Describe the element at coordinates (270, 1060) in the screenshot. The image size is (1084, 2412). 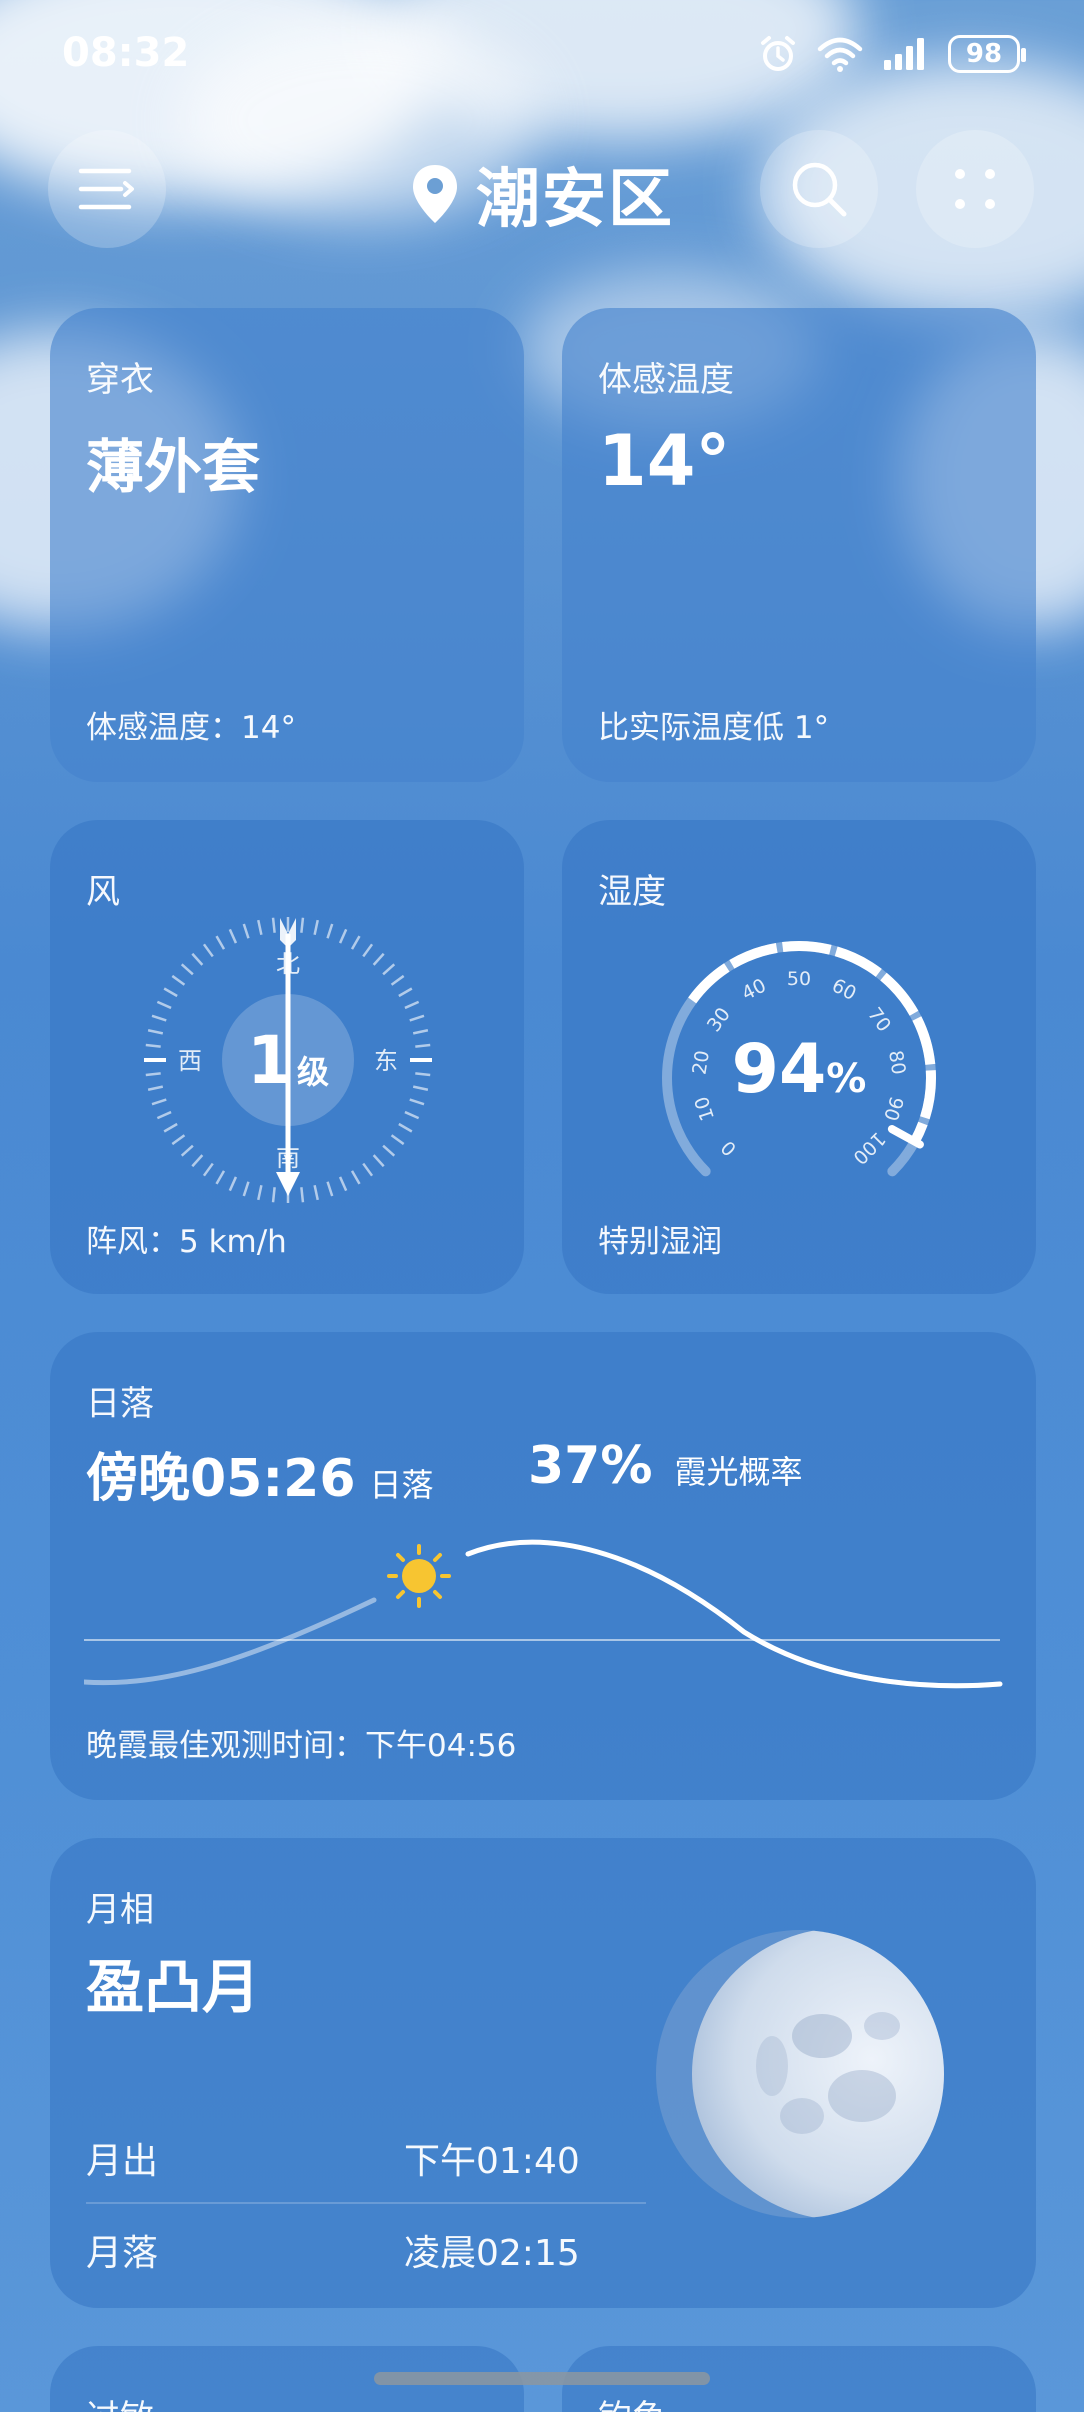
I see `wind-level-value: 1` at that location.